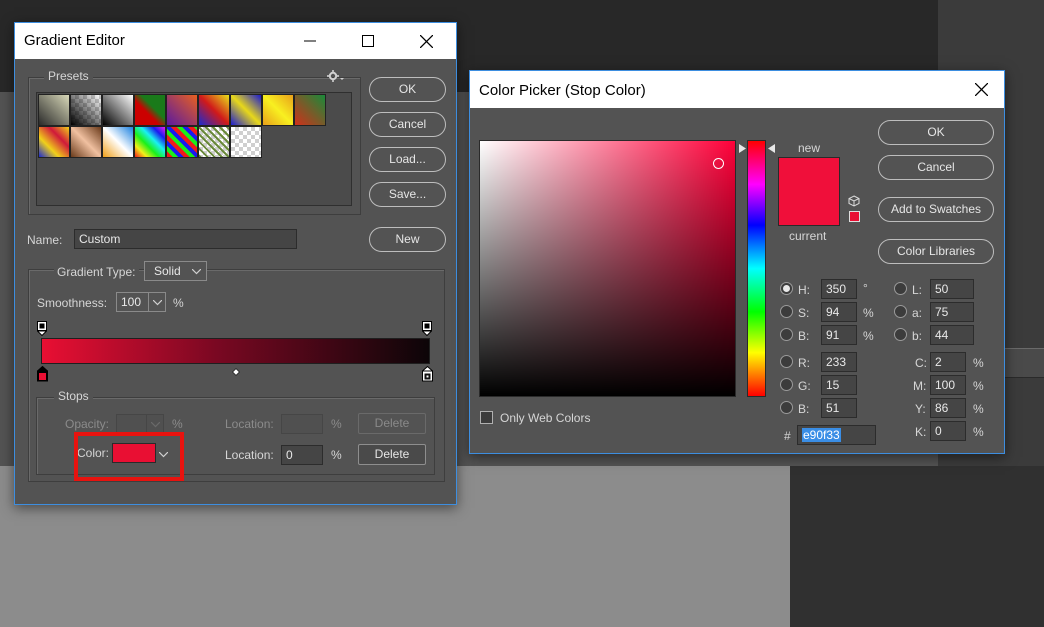 Image resolution: width=1044 pixels, height=627 pixels. I want to click on brightness-label: B:, so click(804, 336).